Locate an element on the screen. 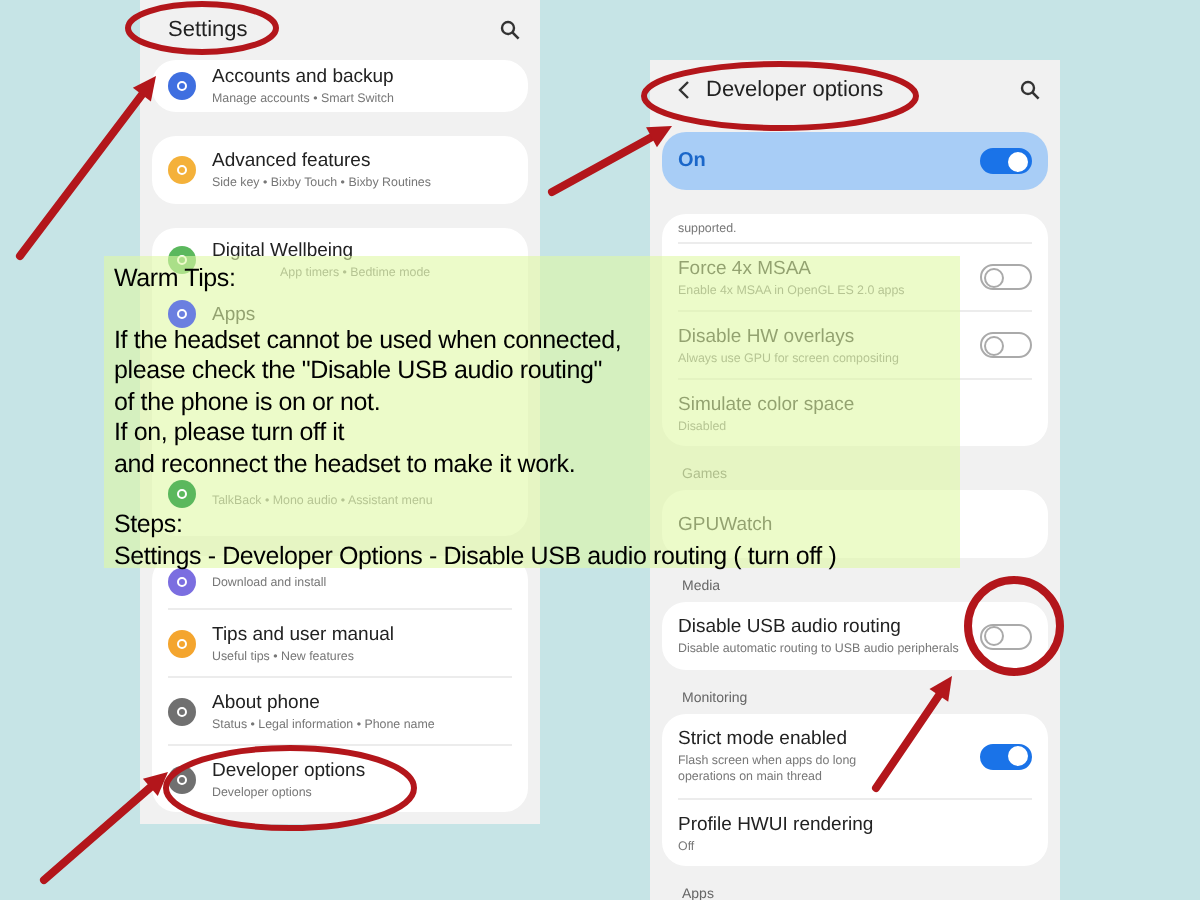  circle-annotation is located at coordinates (1014, 626).